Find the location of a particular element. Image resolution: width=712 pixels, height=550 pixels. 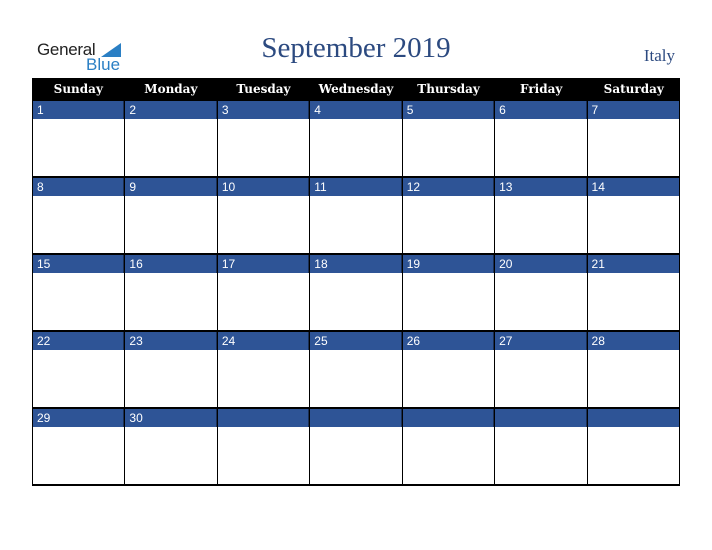

day-number: 9 is located at coordinates (171, 187).